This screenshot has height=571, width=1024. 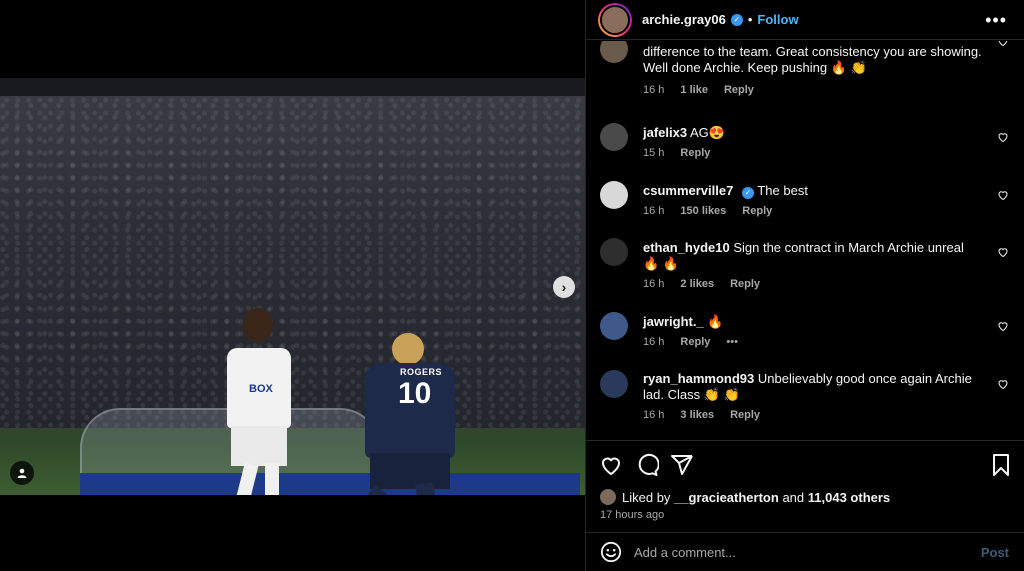 What do you see at coordinates (697, 284) in the screenshot?
I see `comment-likes: 2 likes` at bounding box center [697, 284].